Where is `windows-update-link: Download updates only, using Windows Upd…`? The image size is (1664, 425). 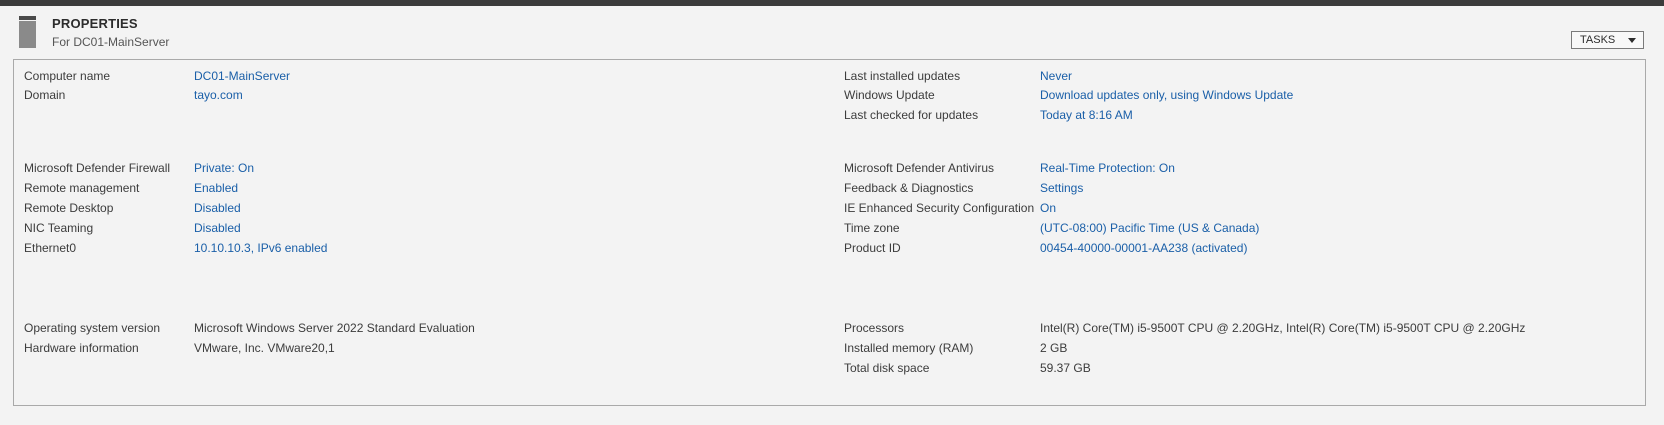 windows-update-link: Download updates only, using Windows Upd… is located at coordinates (1166, 95).